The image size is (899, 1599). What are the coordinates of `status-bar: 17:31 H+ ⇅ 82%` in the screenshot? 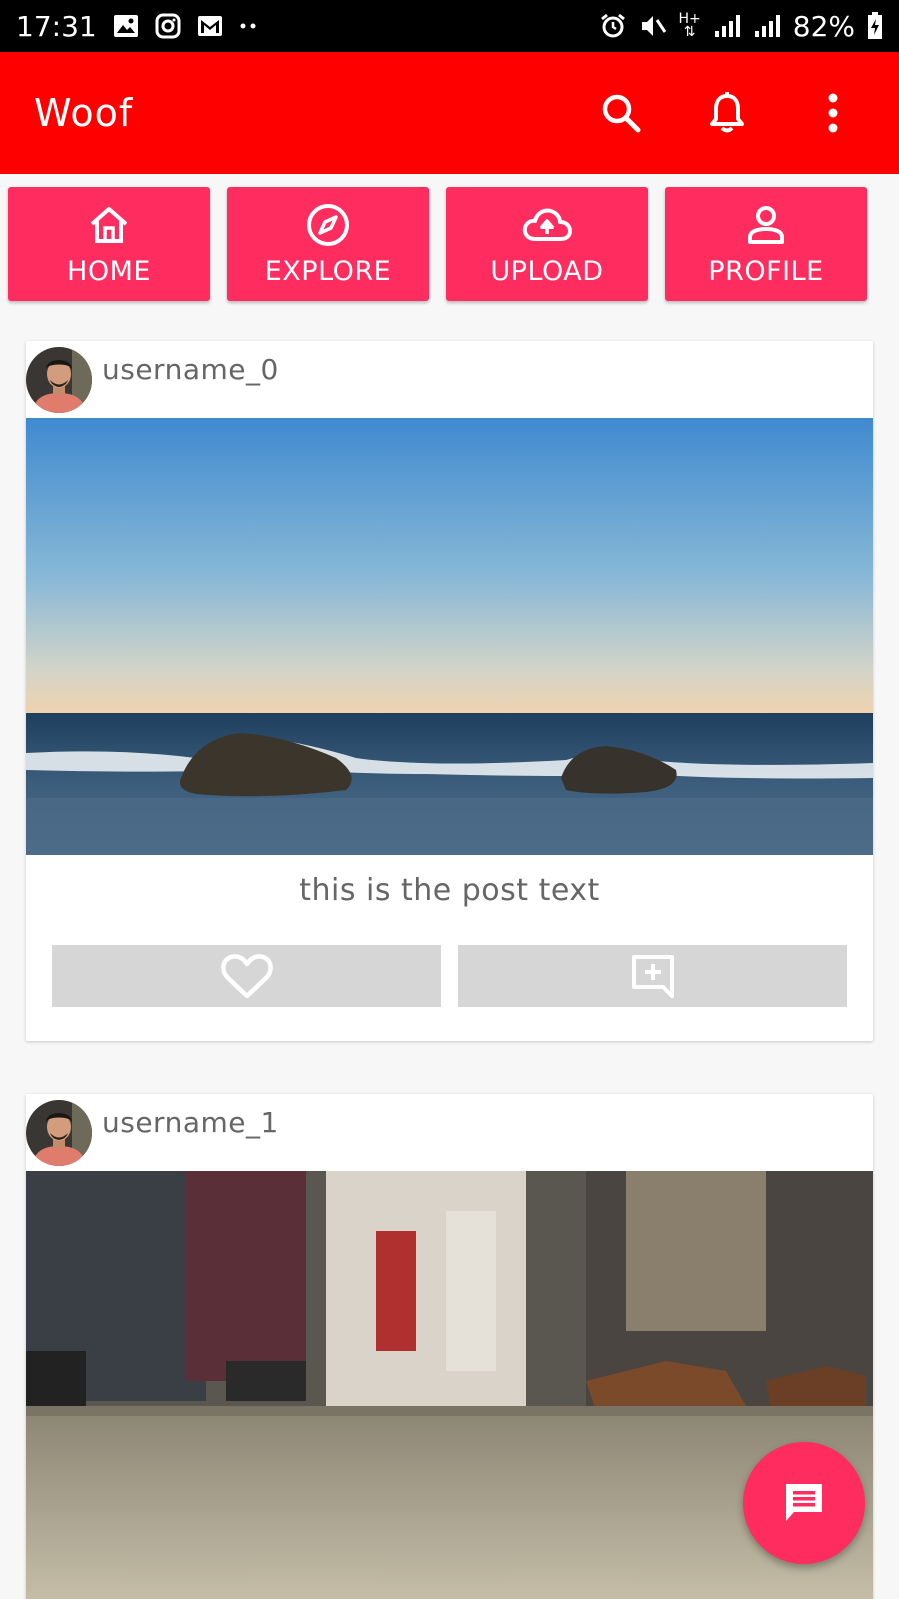 It's located at (449, 26).